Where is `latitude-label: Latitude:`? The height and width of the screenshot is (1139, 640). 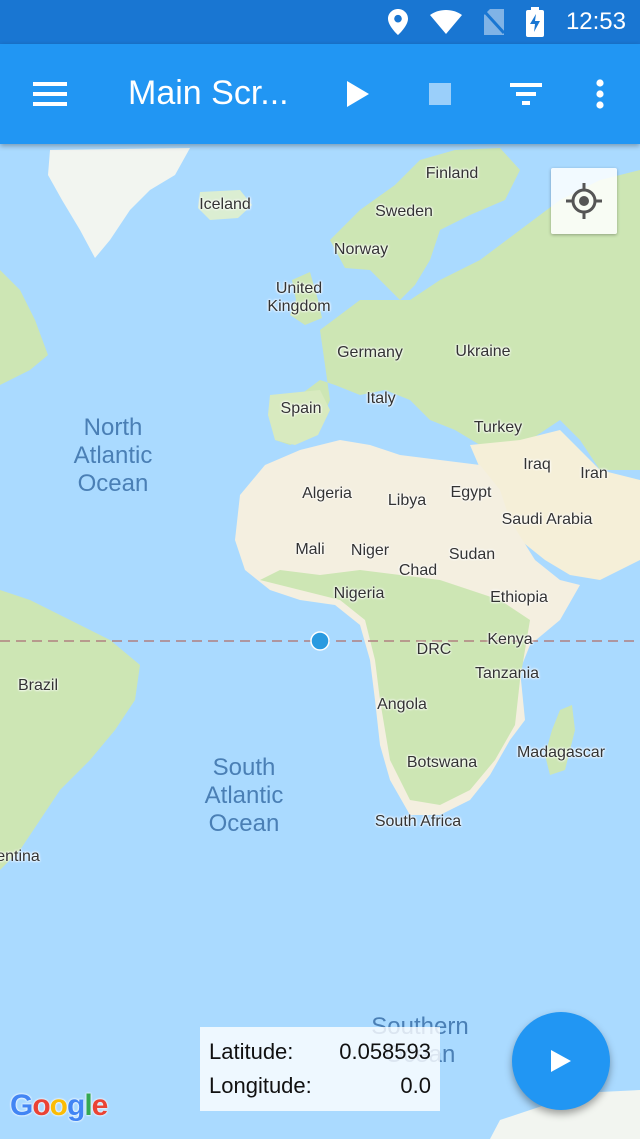 latitude-label: Latitude: is located at coordinates (251, 1051).